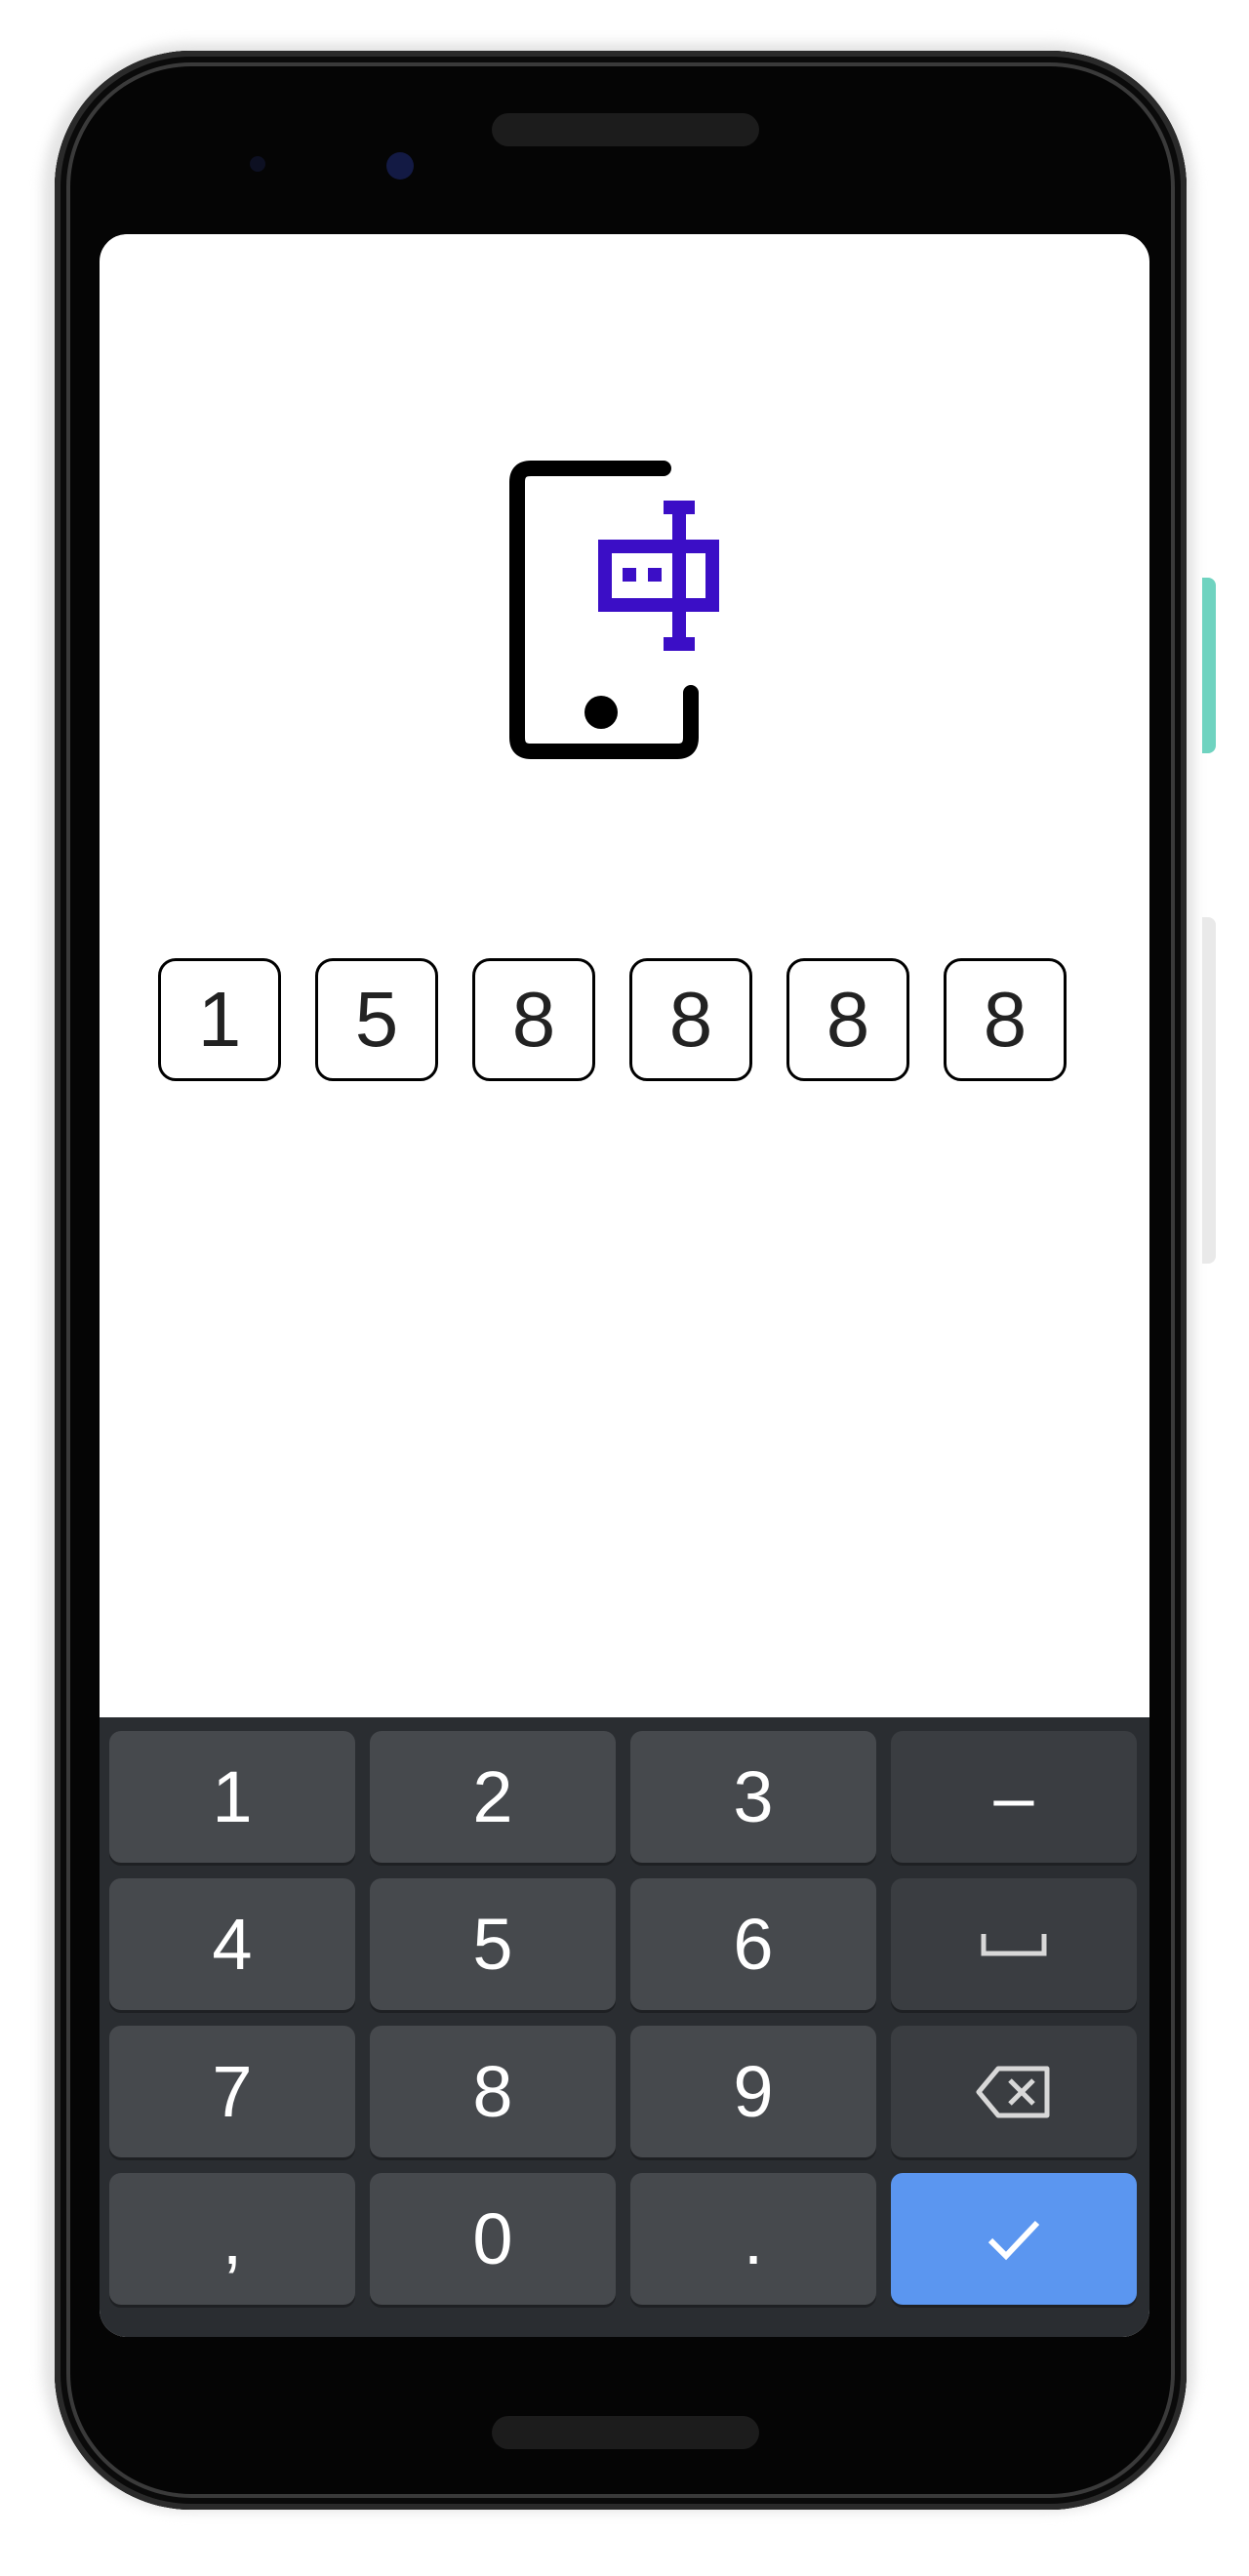 The width and height of the screenshot is (1249, 2576). I want to click on key-2: 2, so click(493, 1797).